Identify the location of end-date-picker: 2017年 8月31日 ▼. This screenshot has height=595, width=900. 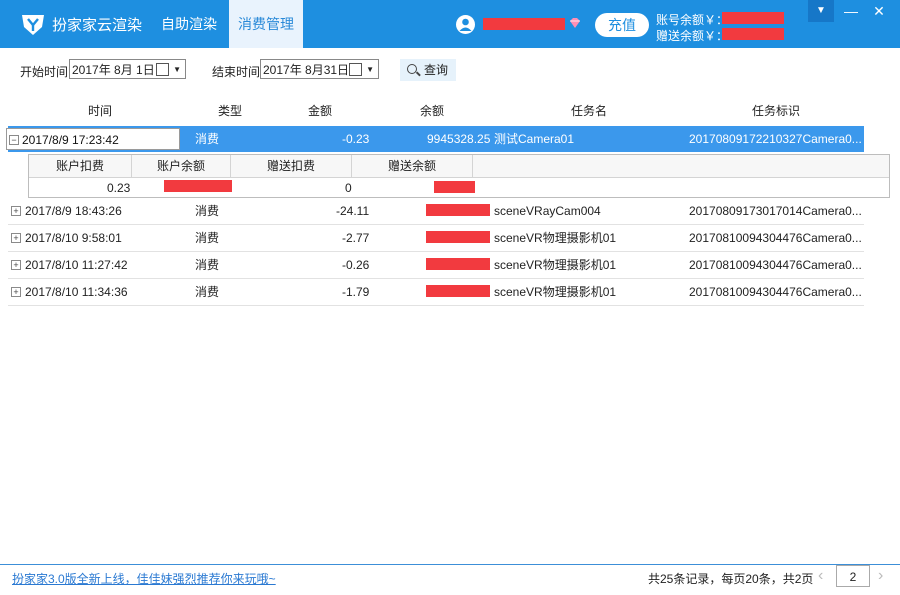
(319, 69).